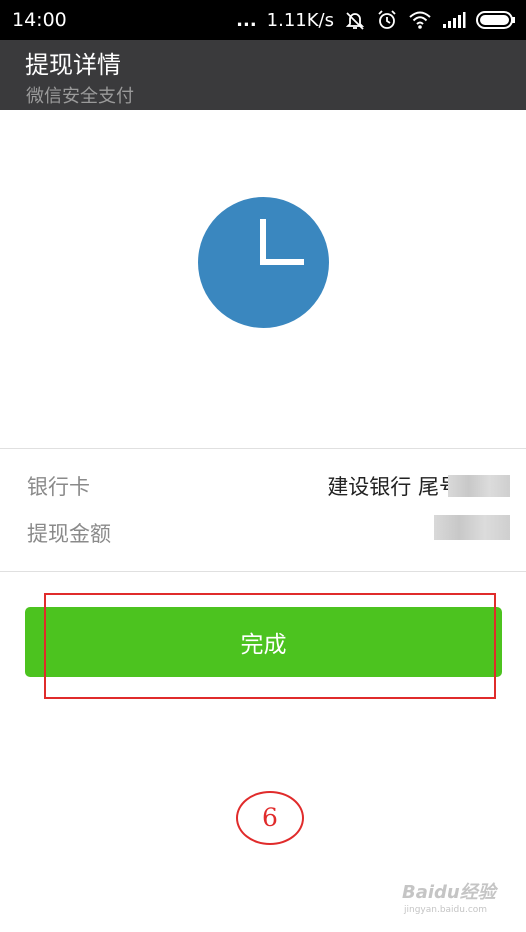 This screenshot has width=526, height=932. What do you see at coordinates (58, 487) in the screenshot?
I see `bank-card-label: 银行卡` at bounding box center [58, 487].